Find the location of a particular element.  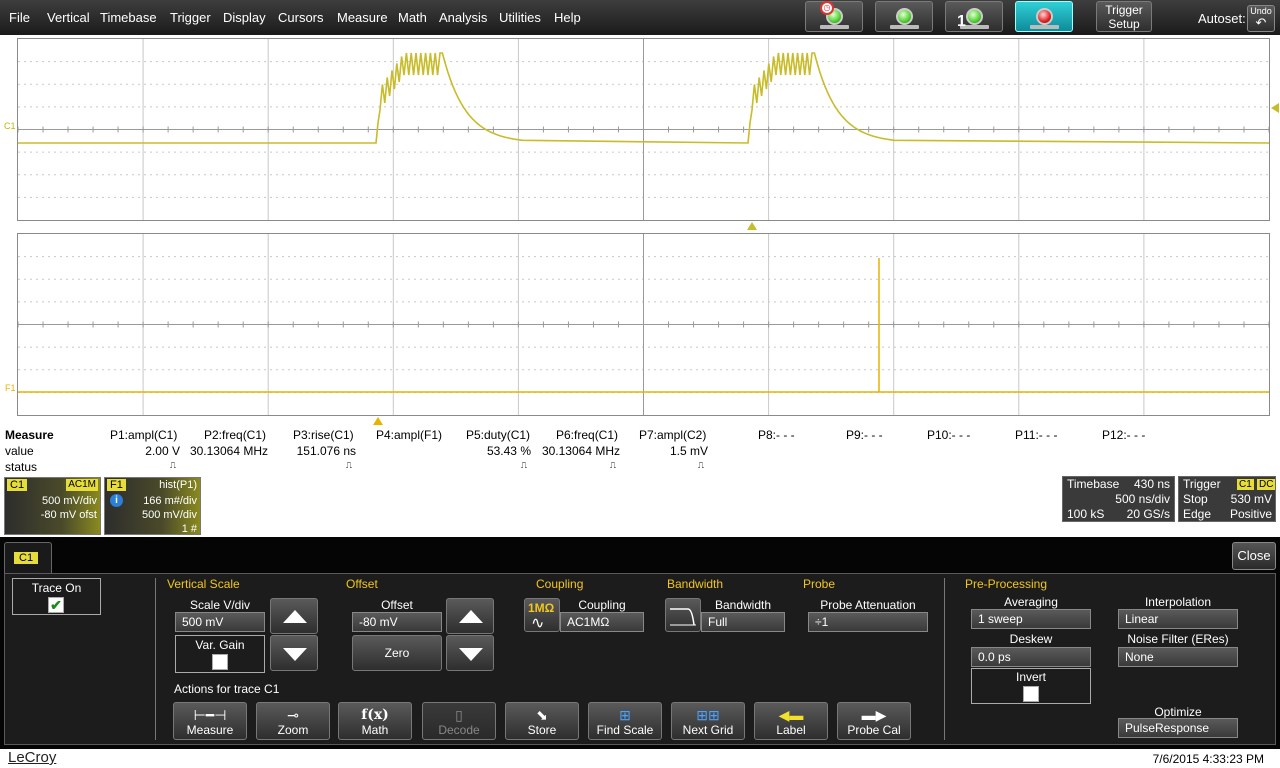

interpolation-select: Linear is located at coordinates (1178, 619).